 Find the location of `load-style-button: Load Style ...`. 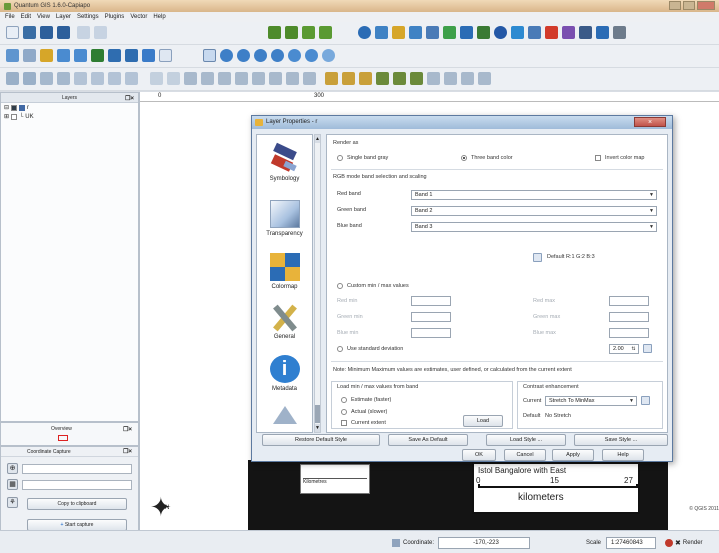

load-style-button: Load Style ... is located at coordinates (526, 440).